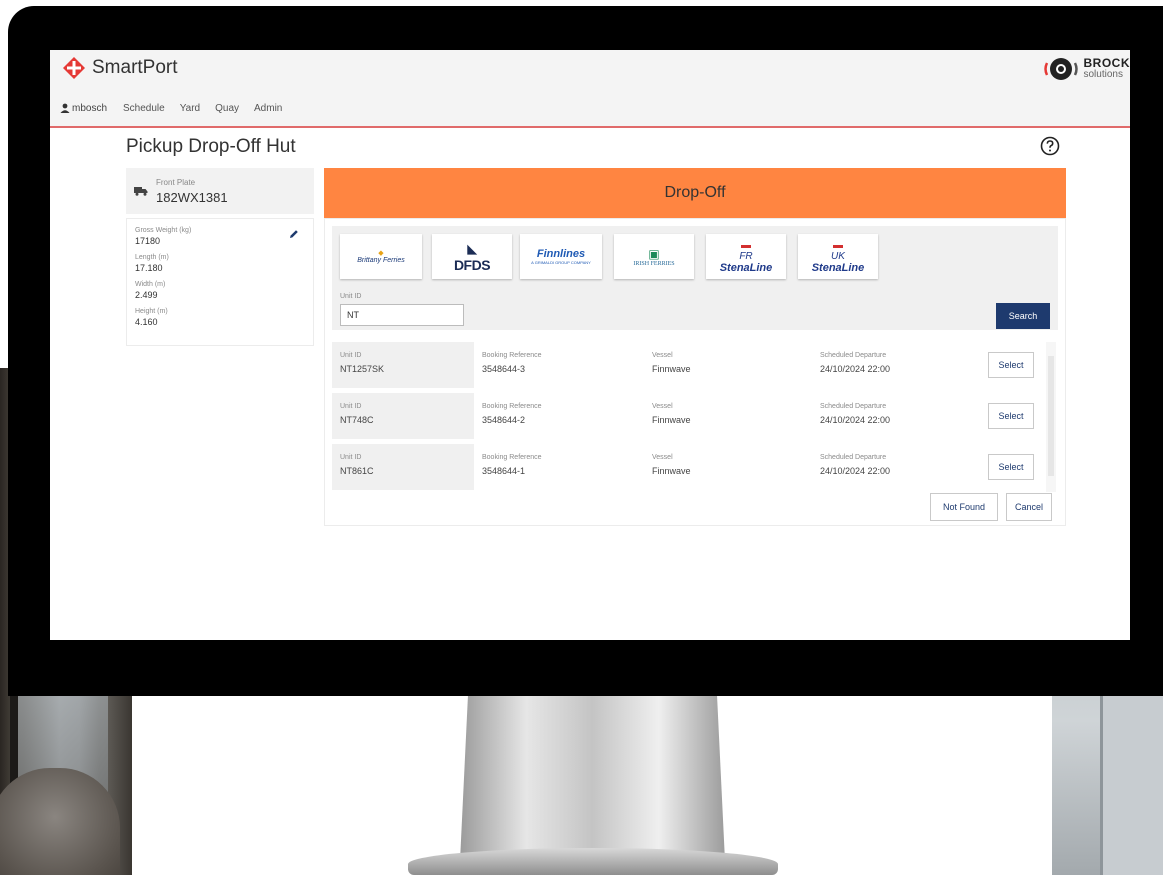 The width and height of the screenshot is (1163, 875). What do you see at coordinates (1106, 63) in the screenshot?
I see `partner-name: BROCK` at bounding box center [1106, 63].